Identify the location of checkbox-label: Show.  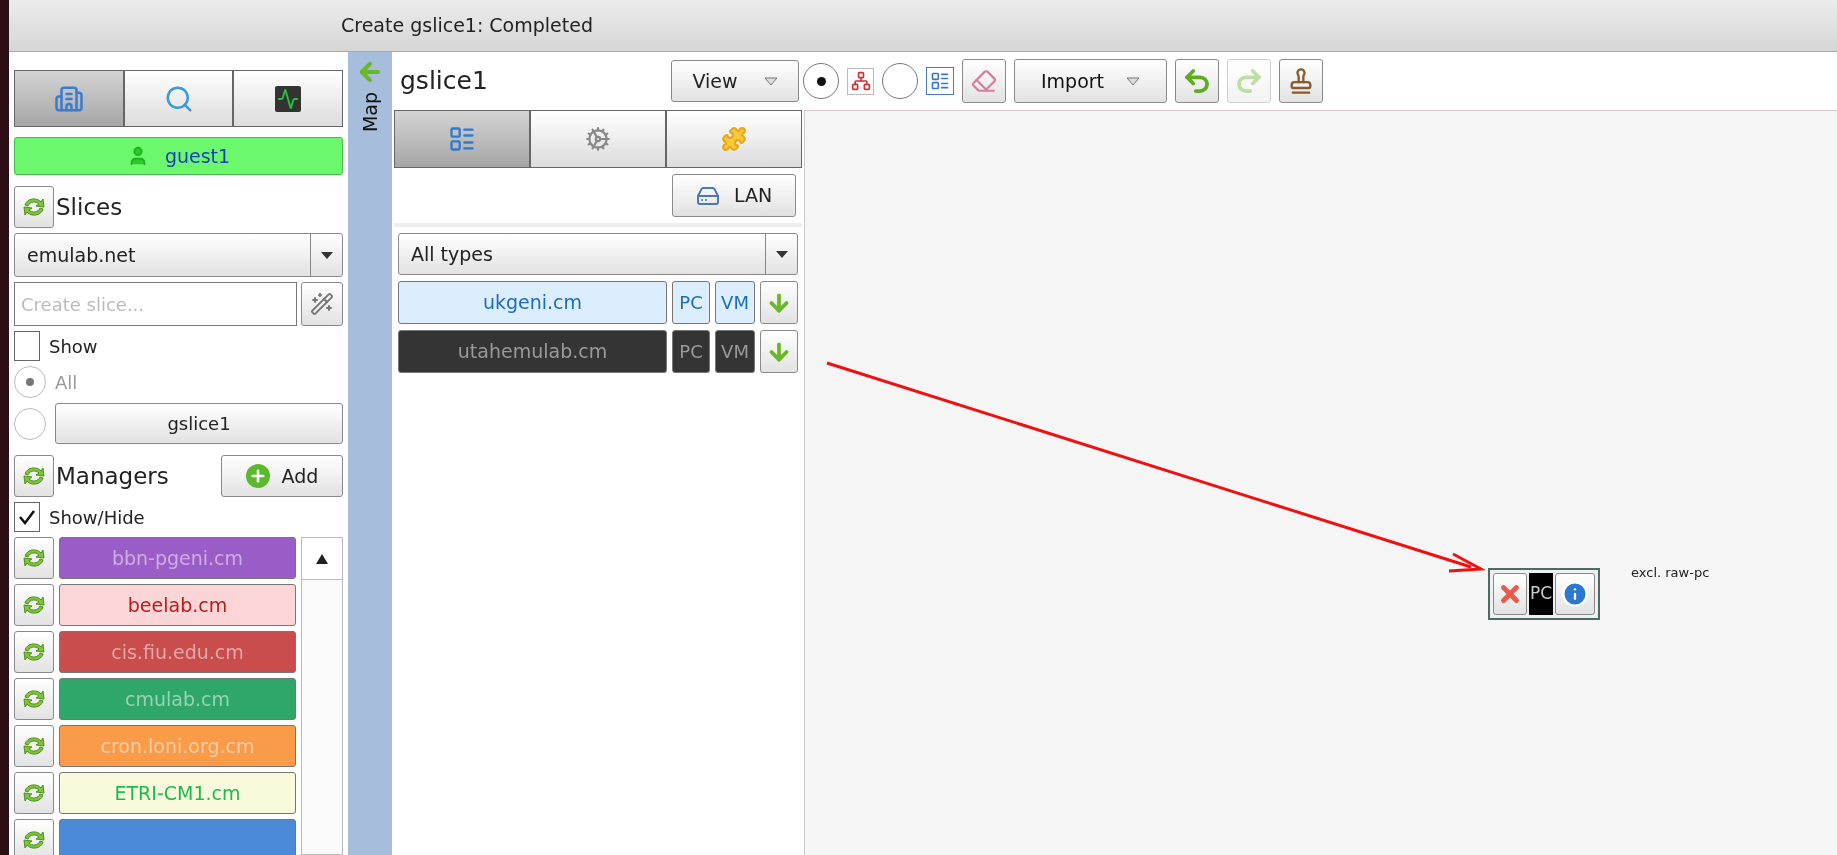
(73, 346).